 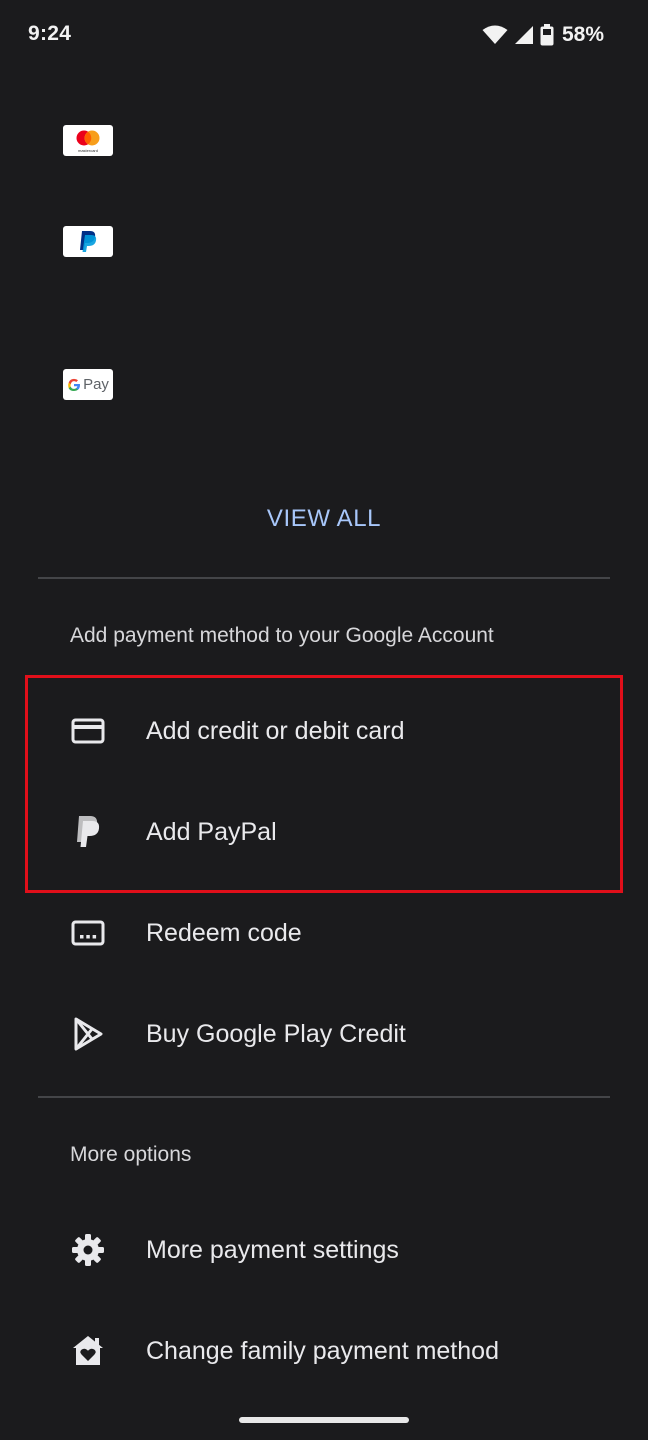 I want to click on gear-icon, so click(x=88, y=1250).